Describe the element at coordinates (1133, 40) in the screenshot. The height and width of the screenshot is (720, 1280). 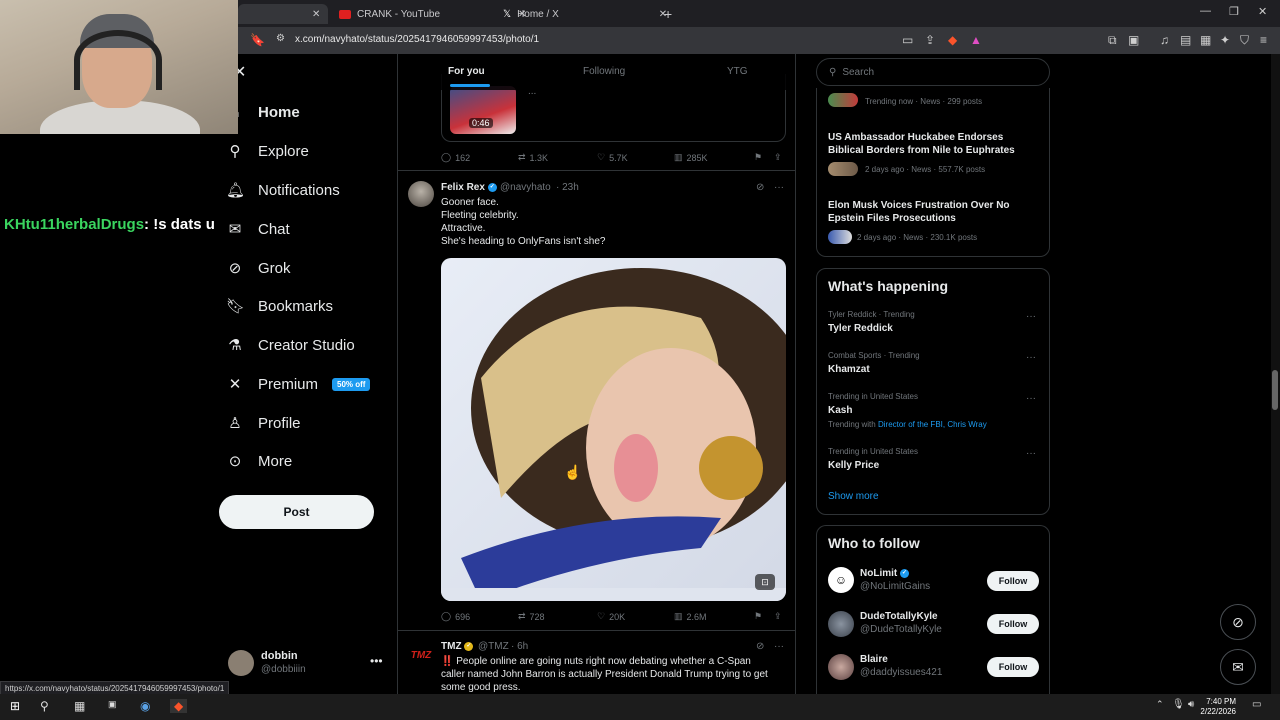
I see `wallet-icon: ▣` at that location.